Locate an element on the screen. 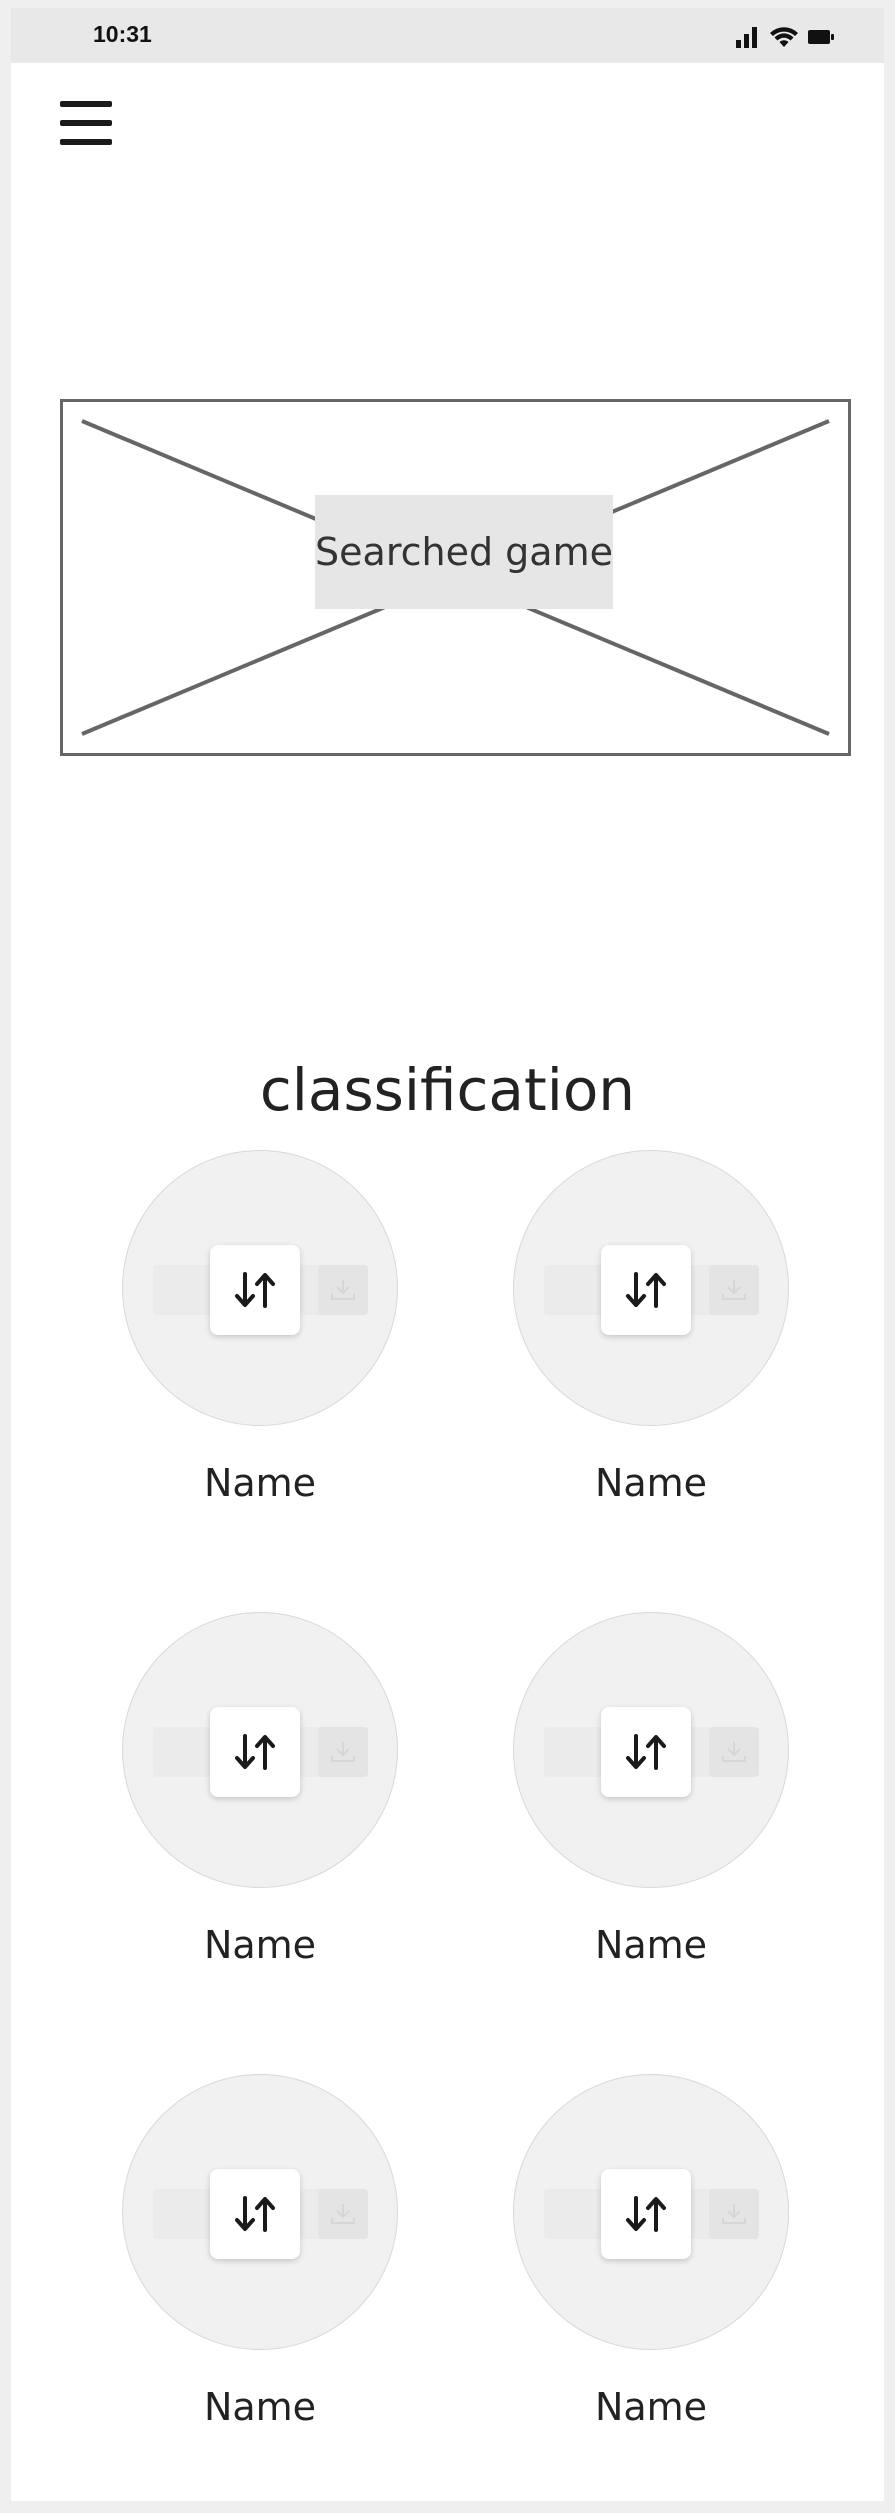  menu-button is located at coordinates (87, 124).